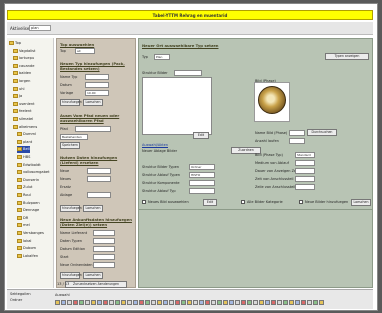 The height and width of the screenshot is (313, 382). What do you see at coordinates (322, 132) in the screenshot?
I see `browse-button: Durchsuchen` at bounding box center [322, 132].